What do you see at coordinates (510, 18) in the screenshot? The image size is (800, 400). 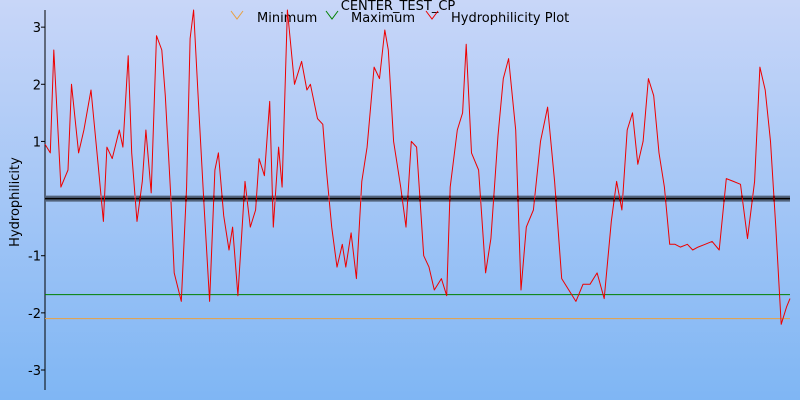 I see `legend-plot-label: Hydrophilicity Plot` at bounding box center [510, 18].